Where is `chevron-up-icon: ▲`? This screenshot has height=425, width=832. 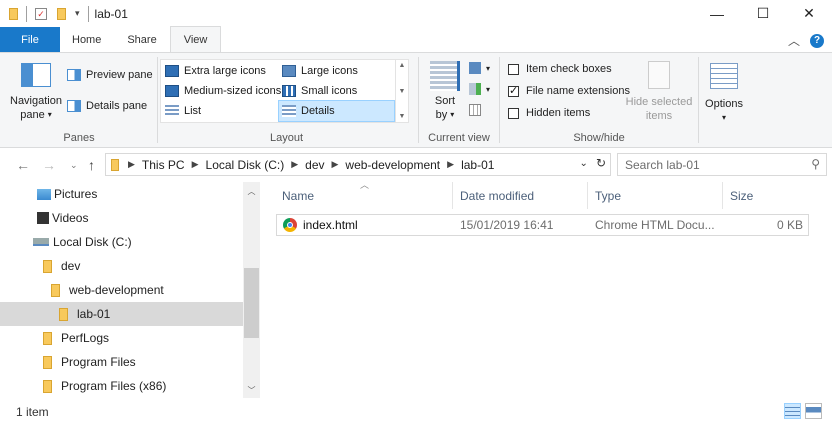 chevron-up-icon: ▲ is located at coordinates (402, 65).